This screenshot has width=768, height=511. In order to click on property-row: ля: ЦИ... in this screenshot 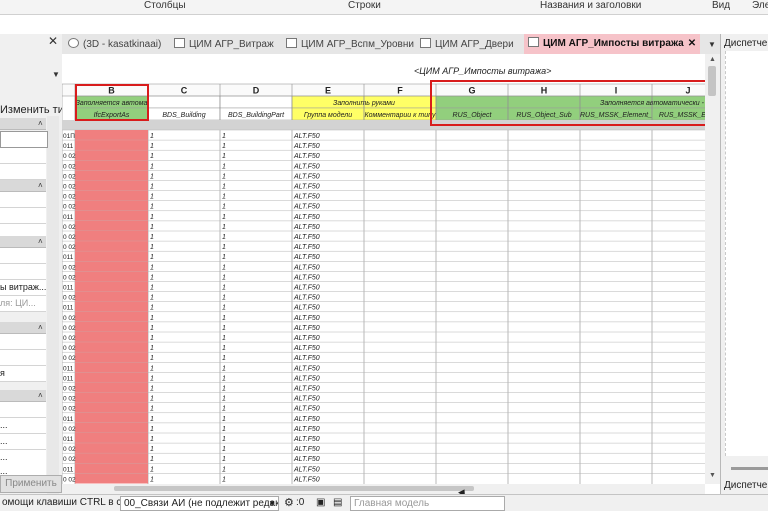, I will do `click(23, 304)`.